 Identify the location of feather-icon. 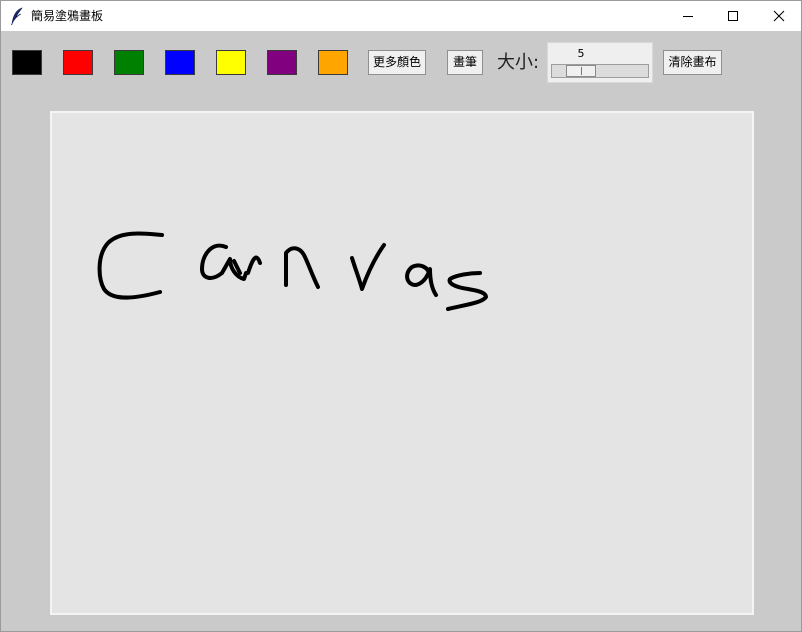
(17, 16).